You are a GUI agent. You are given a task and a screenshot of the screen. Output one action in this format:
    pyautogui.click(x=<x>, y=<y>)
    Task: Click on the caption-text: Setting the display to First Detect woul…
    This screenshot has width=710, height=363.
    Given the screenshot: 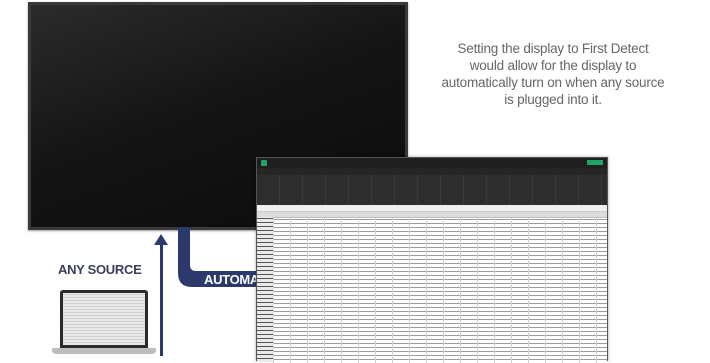 What is the action you would take?
    pyautogui.click(x=553, y=74)
    